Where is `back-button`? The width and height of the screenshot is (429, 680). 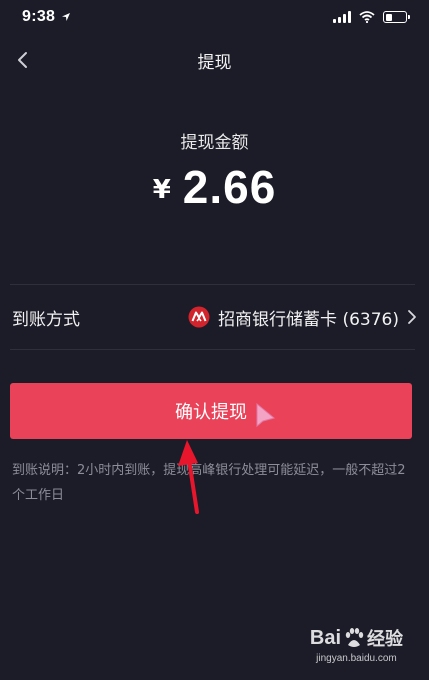
back-button is located at coordinates (22, 60).